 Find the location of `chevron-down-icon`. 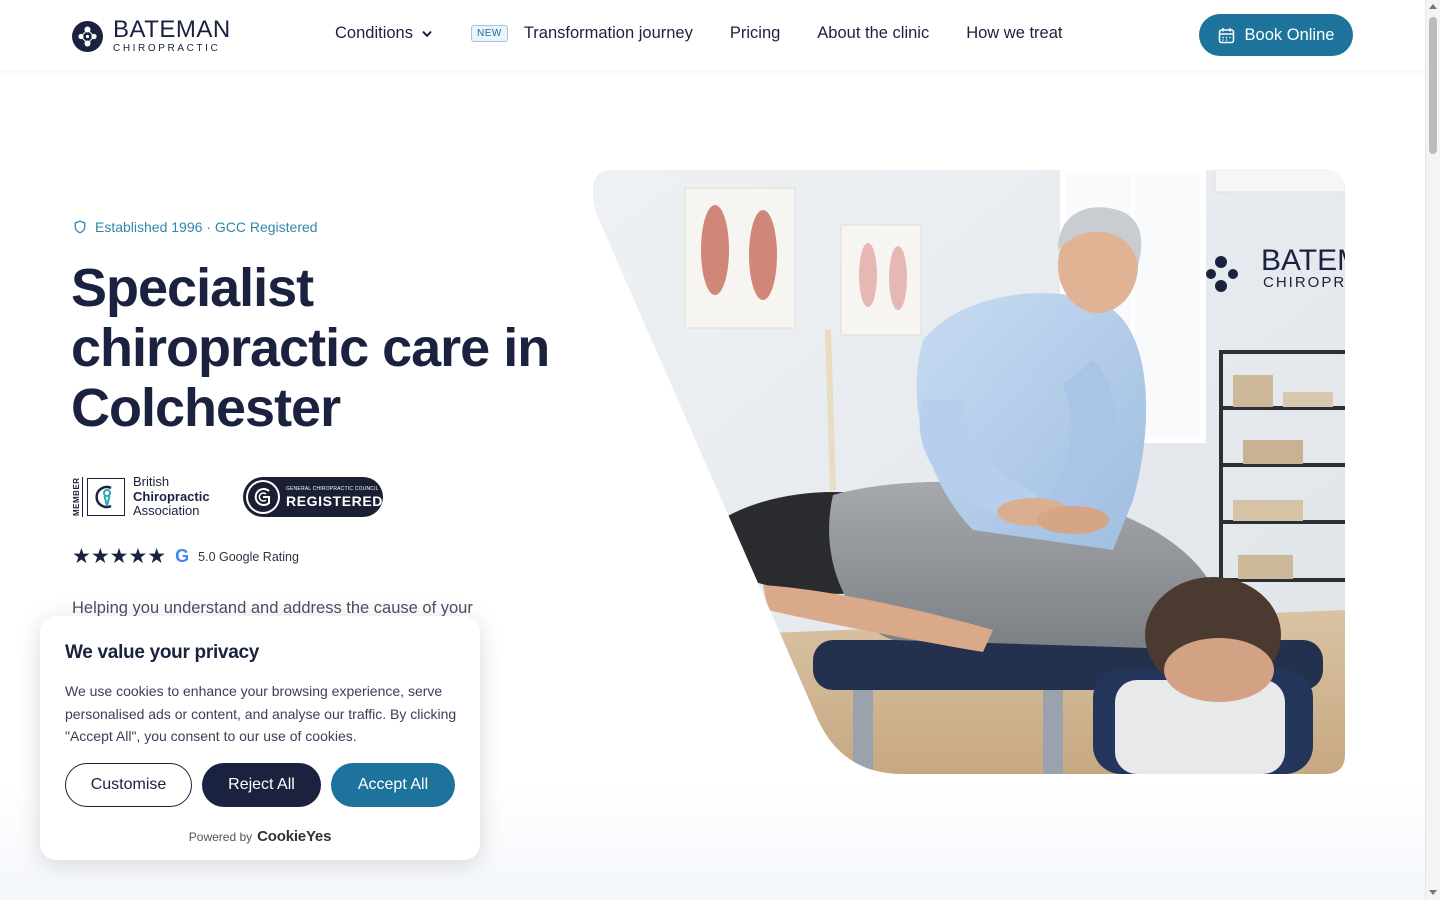

chevron-down-icon is located at coordinates (427, 33).